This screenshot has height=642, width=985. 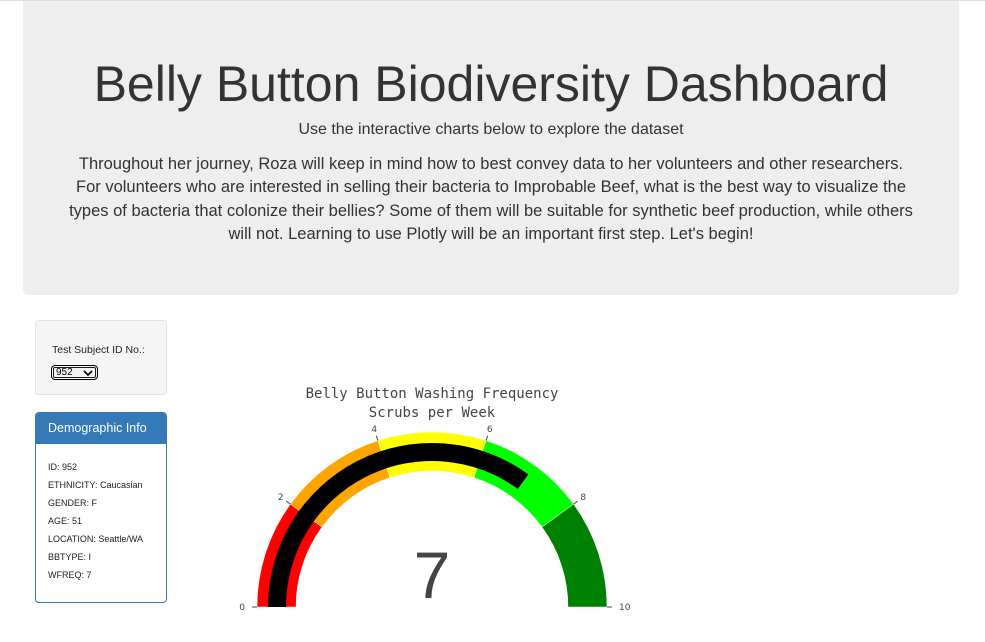 I want to click on gauge-subtitle: Scrubs per Week, so click(x=432, y=413).